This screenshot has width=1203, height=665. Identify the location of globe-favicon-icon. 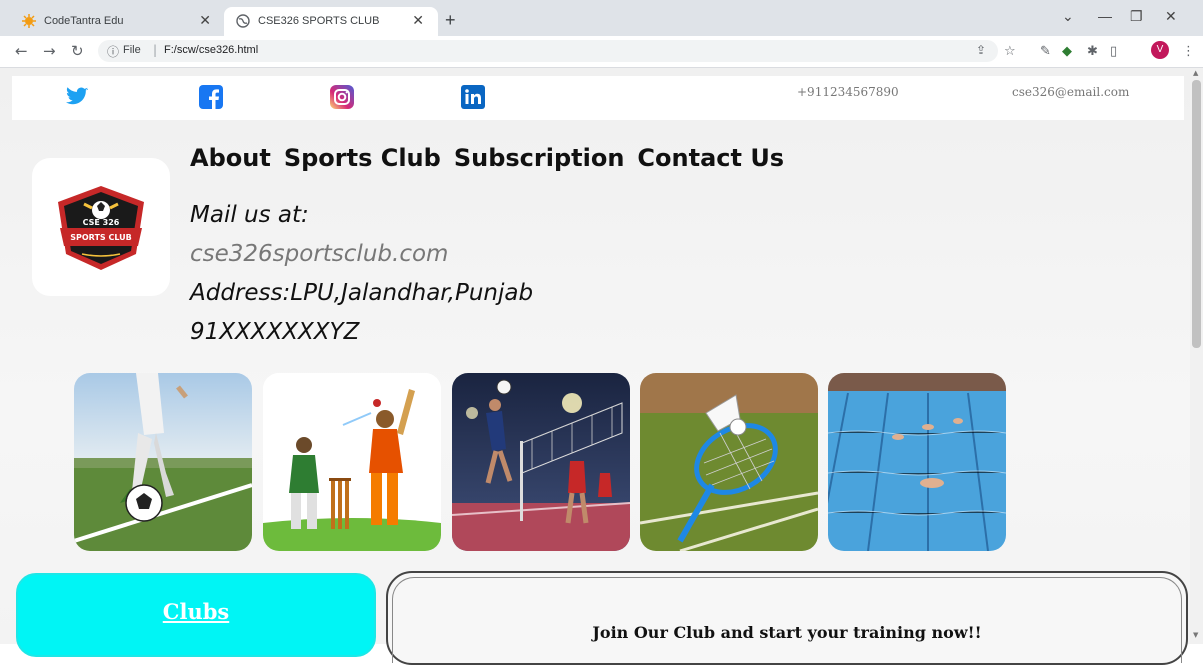
(243, 21).